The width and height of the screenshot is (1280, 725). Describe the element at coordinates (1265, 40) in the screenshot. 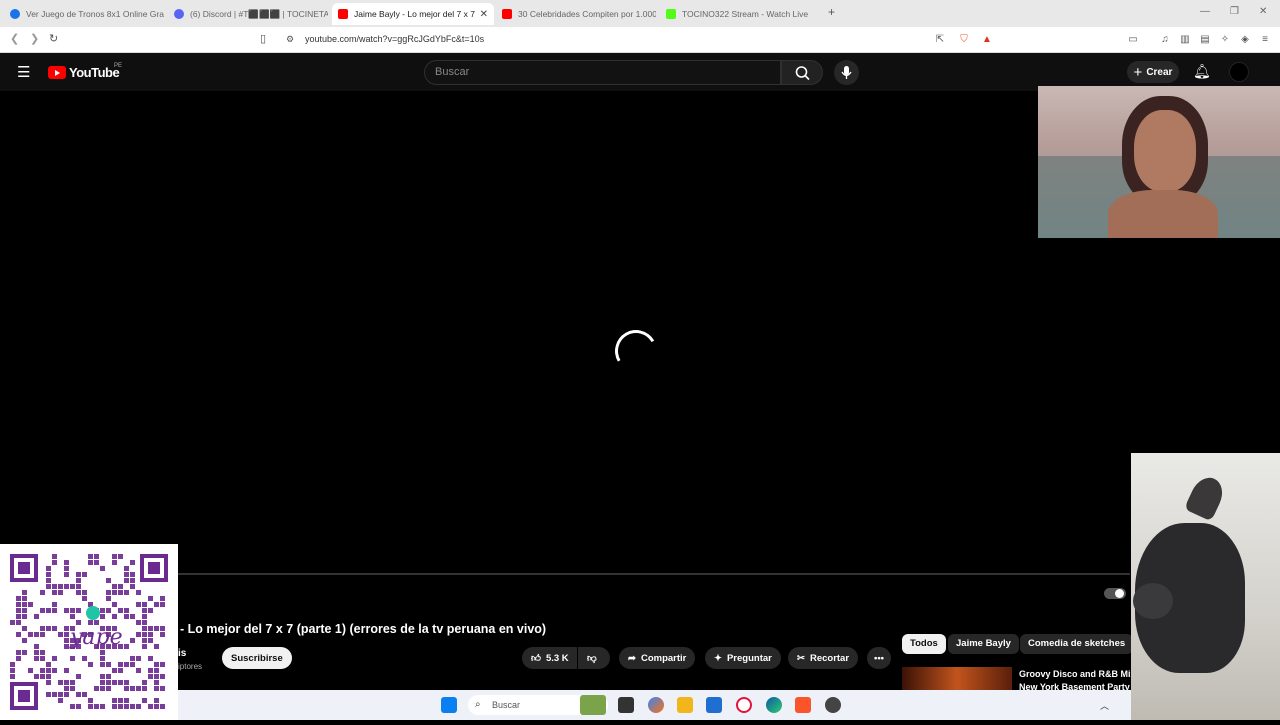

I see `menu-icon: ≡` at that location.